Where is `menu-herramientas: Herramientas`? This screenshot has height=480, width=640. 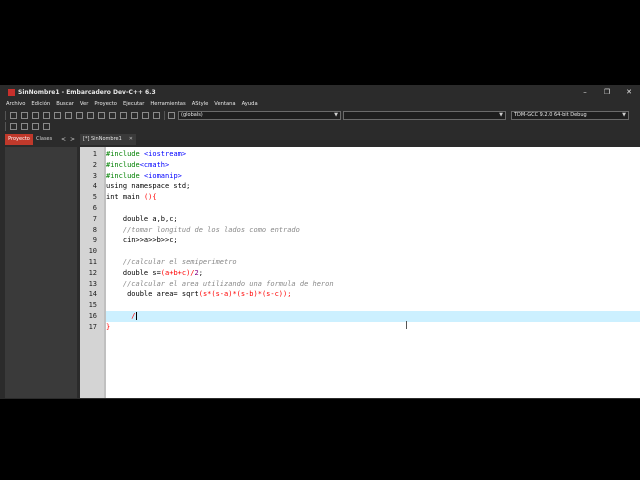
menu-herramientas: Herramientas is located at coordinates (167, 104).